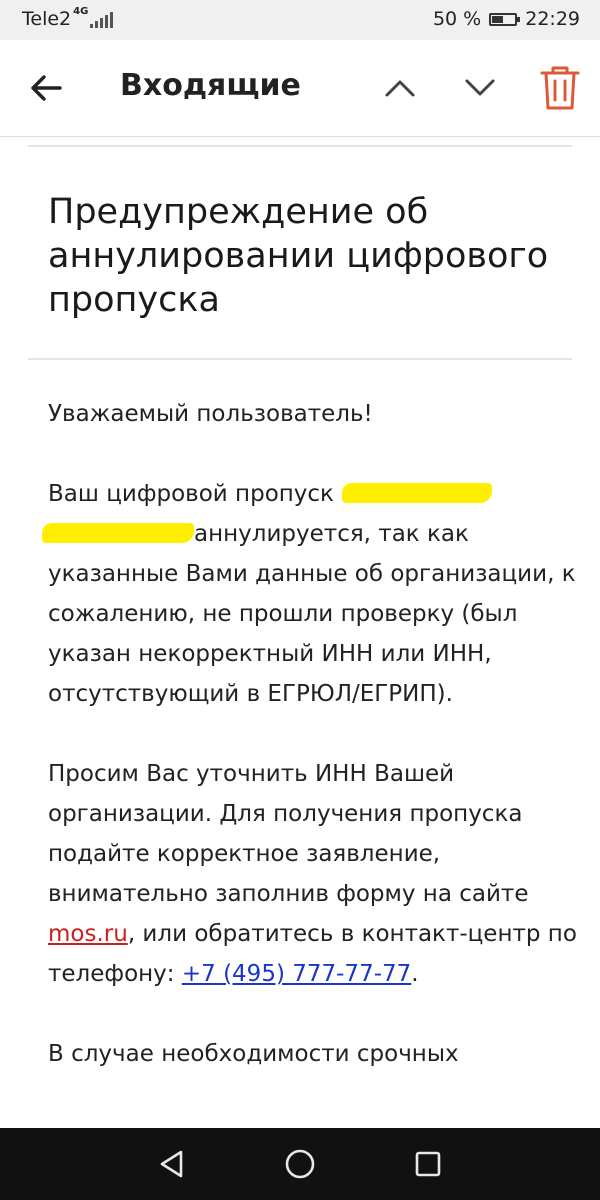 The height and width of the screenshot is (1200, 600). I want to click on trash-icon, so click(560, 88).